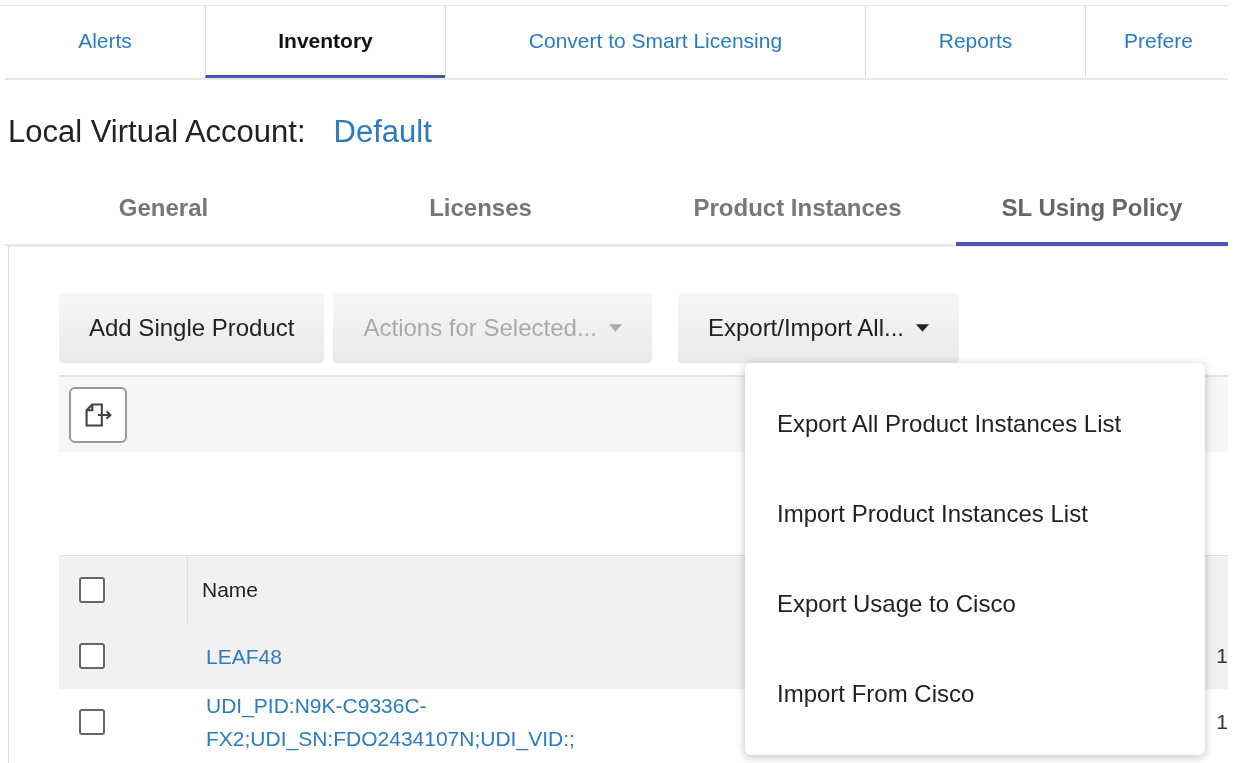 The width and height of the screenshot is (1245, 763). I want to click on account-label: Local Virtual Account:, so click(157, 132).